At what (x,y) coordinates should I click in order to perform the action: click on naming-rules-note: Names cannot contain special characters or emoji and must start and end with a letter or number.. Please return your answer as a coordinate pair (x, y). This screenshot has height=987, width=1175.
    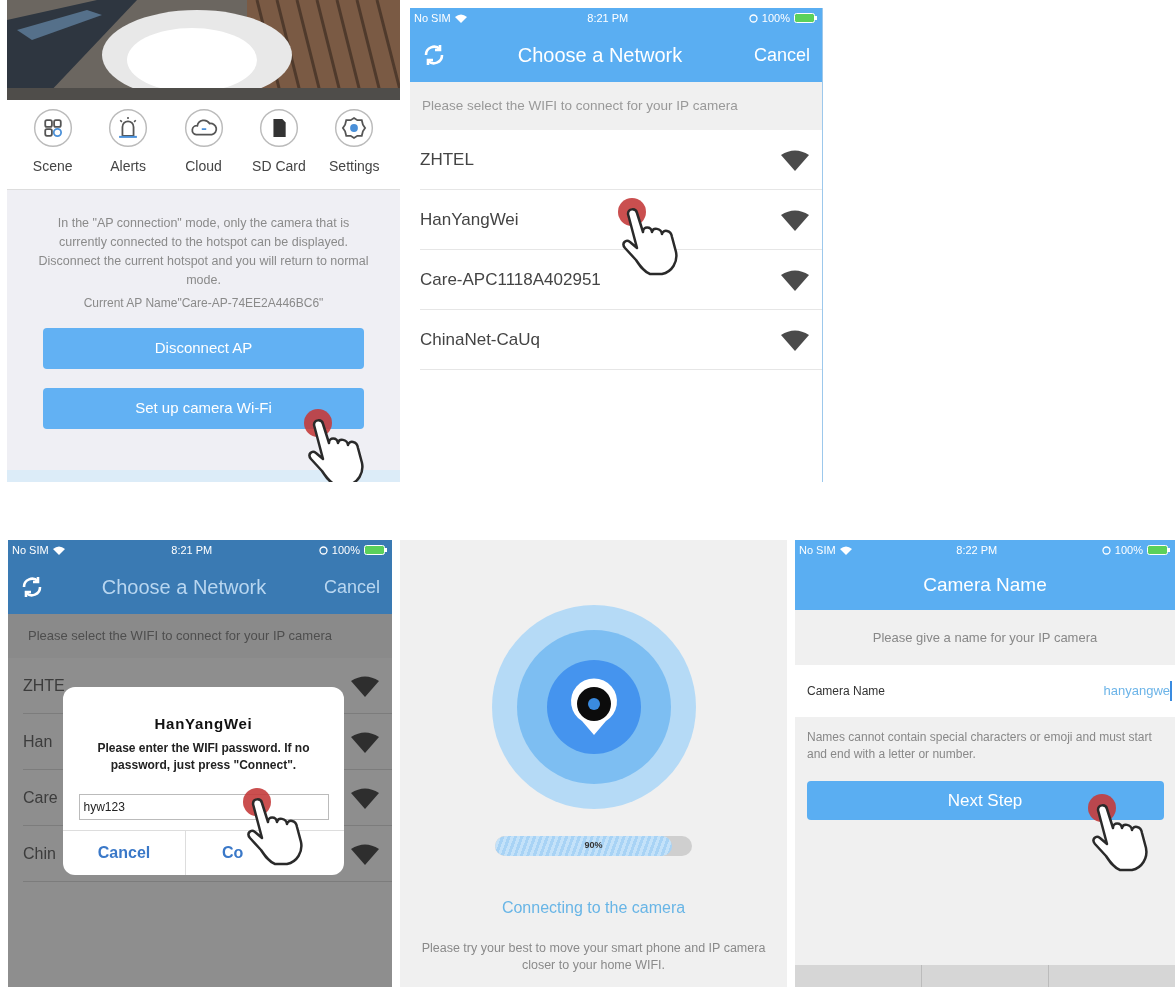
    Looking at the image, I should click on (979, 746).